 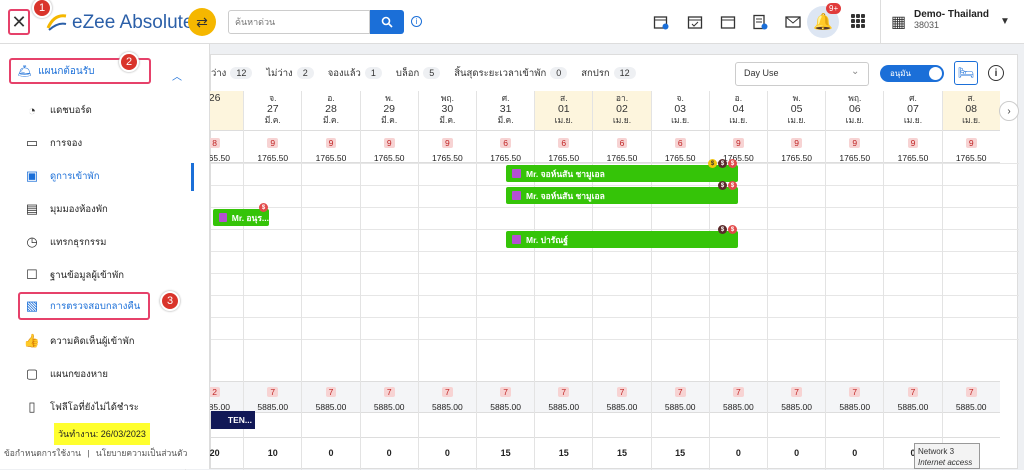 What do you see at coordinates (42, 453) in the screenshot?
I see `terms-link: ข้อกำหนดการใช้งาน` at bounding box center [42, 453].